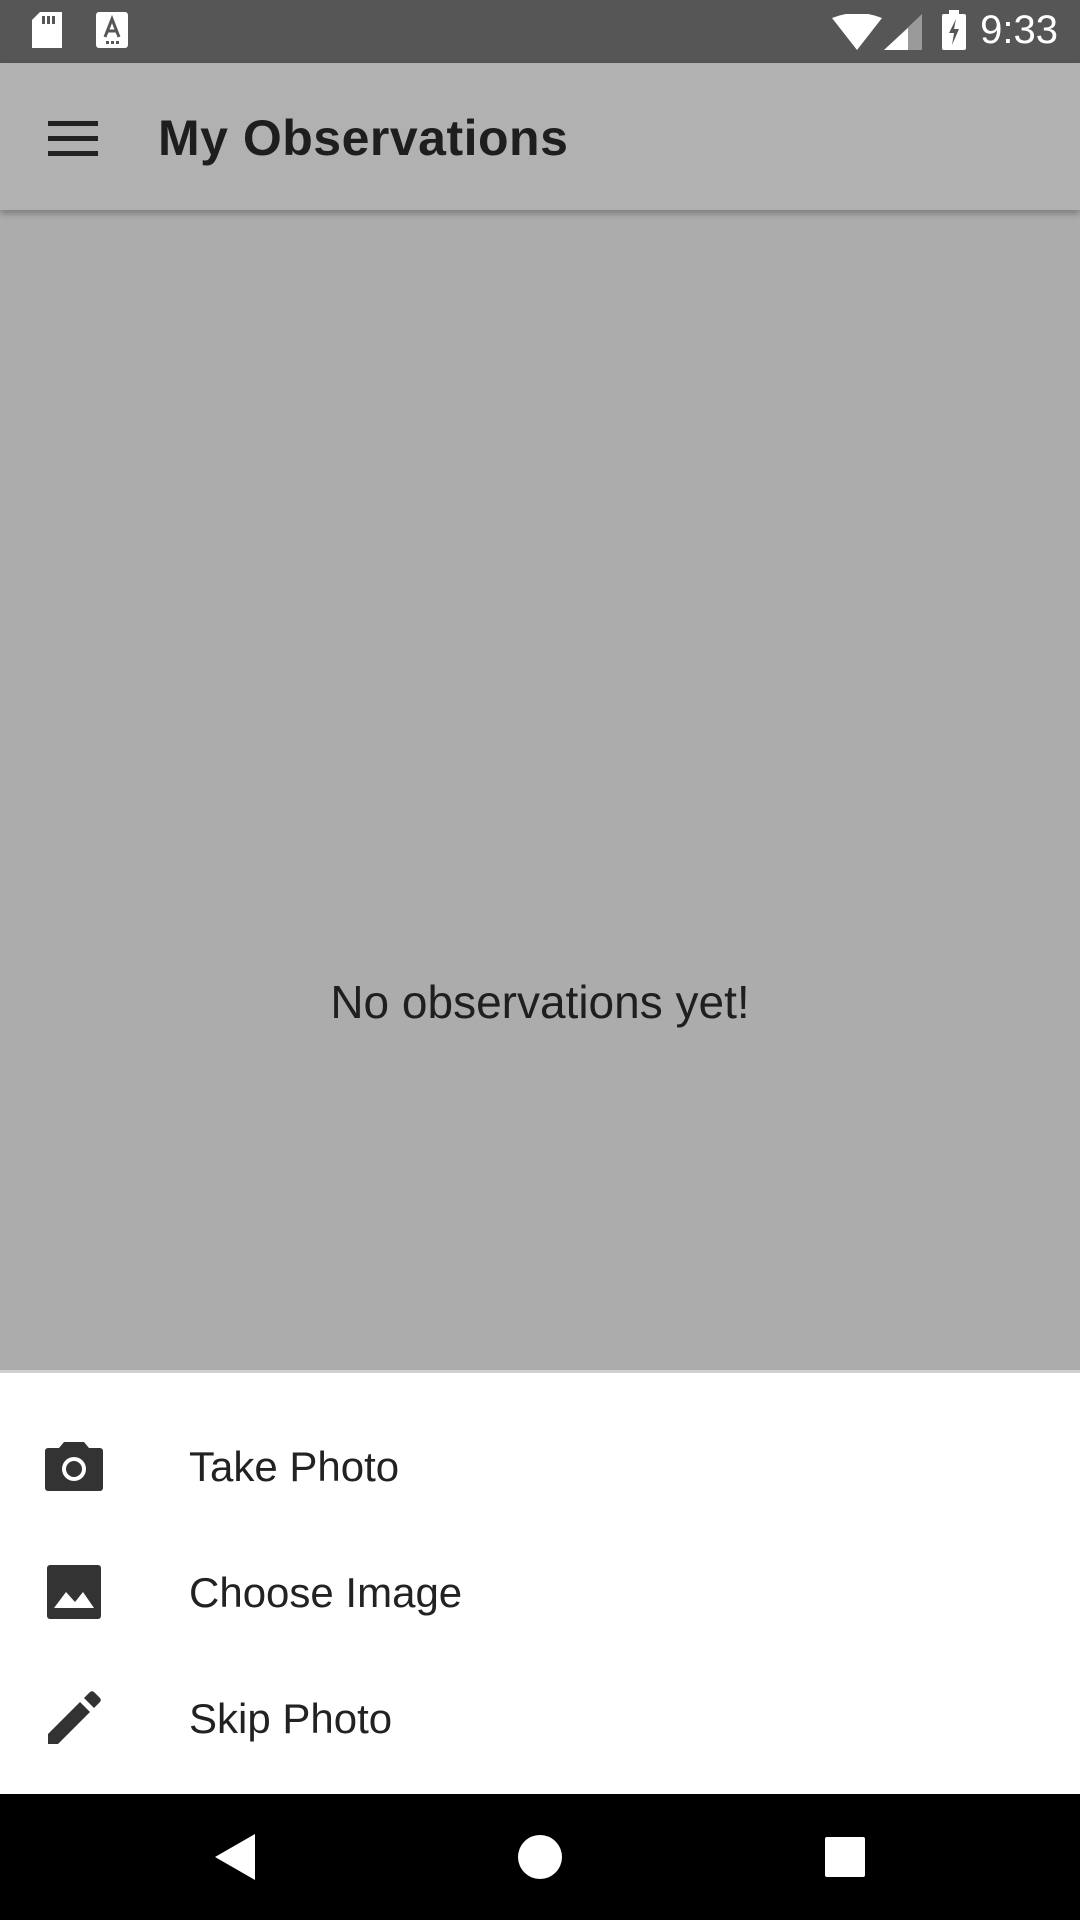 This screenshot has width=1080, height=1920. What do you see at coordinates (363, 138) in the screenshot?
I see `page-title: My Observations` at bounding box center [363, 138].